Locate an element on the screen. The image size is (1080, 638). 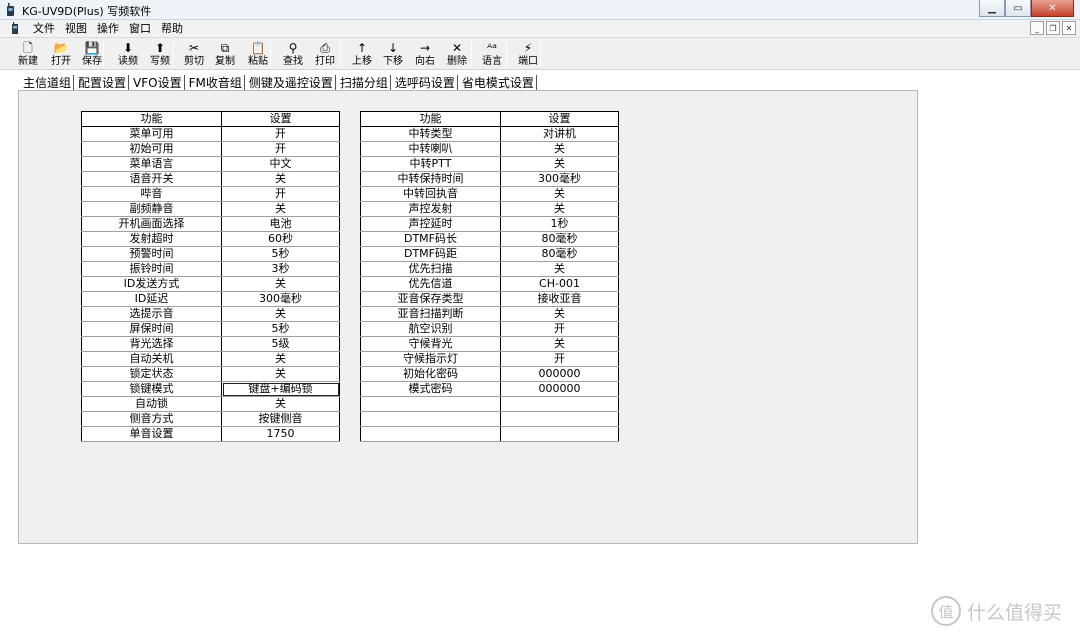
table-row: 背光选择 5级 is located at coordinates (210, 344).